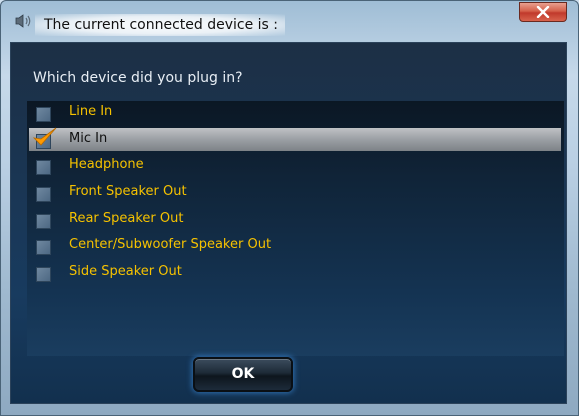 The image size is (579, 416). What do you see at coordinates (170, 244) in the screenshot?
I see `device-label: Center/Subwoofer Speaker Out` at bounding box center [170, 244].